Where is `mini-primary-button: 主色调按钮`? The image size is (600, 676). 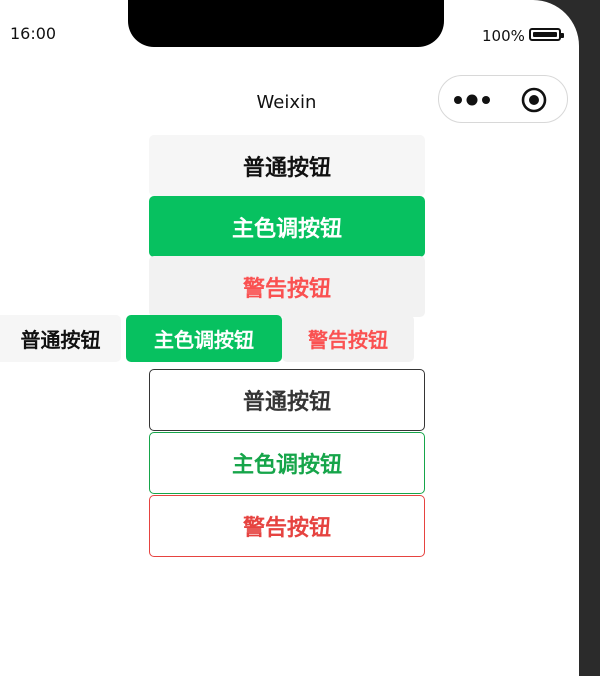 mini-primary-button: 主色调按钮 is located at coordinates (204, 338).